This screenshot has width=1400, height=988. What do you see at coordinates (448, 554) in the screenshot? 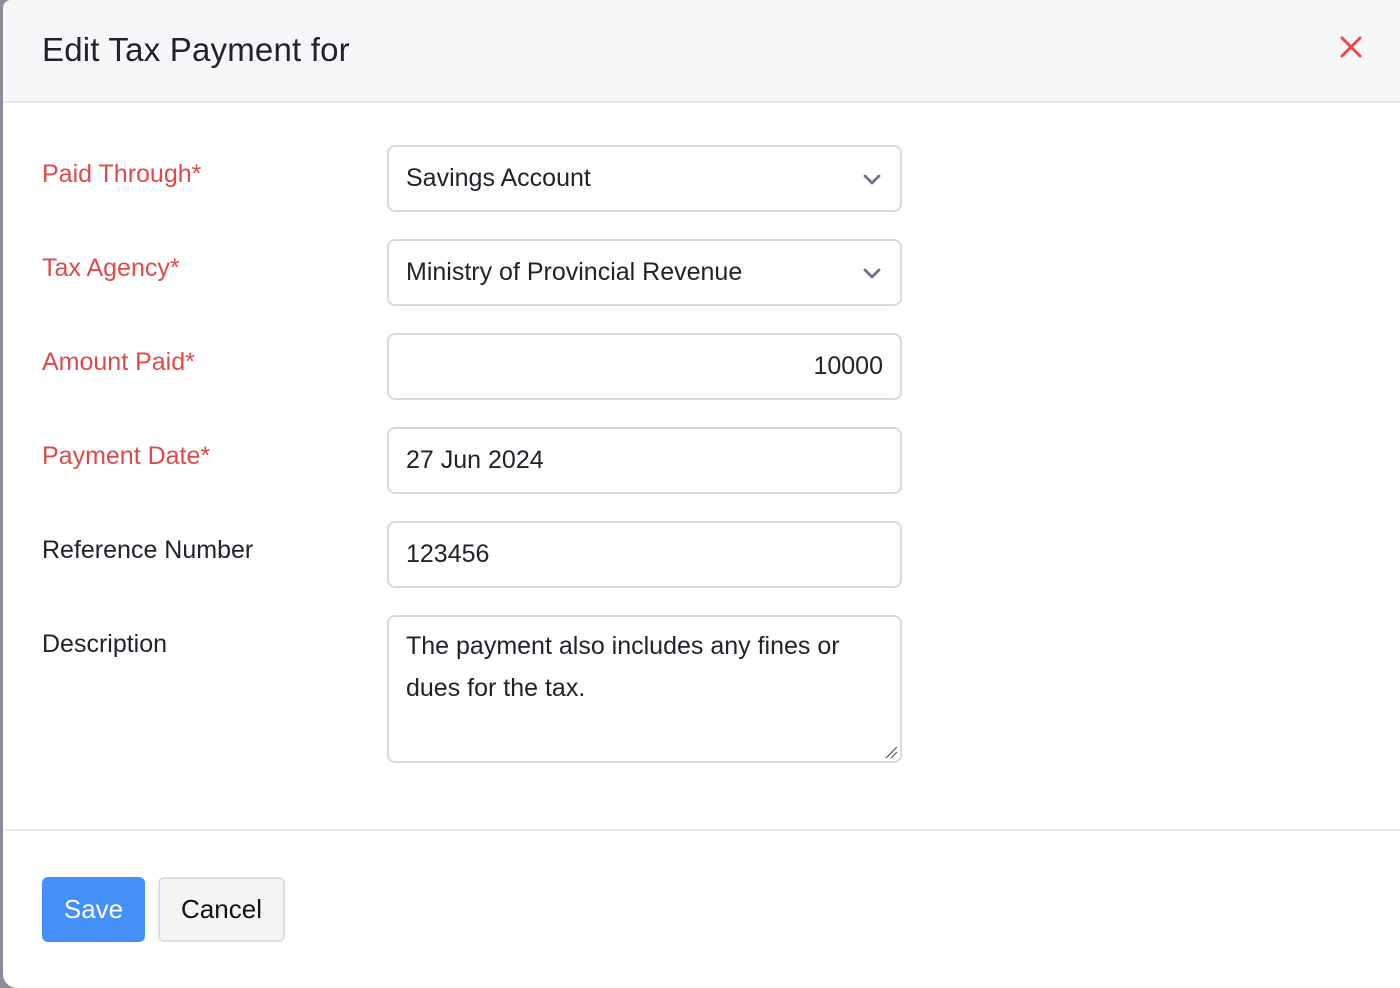
I see `reference-number-value: 123456` at bounding box center [448, 554].